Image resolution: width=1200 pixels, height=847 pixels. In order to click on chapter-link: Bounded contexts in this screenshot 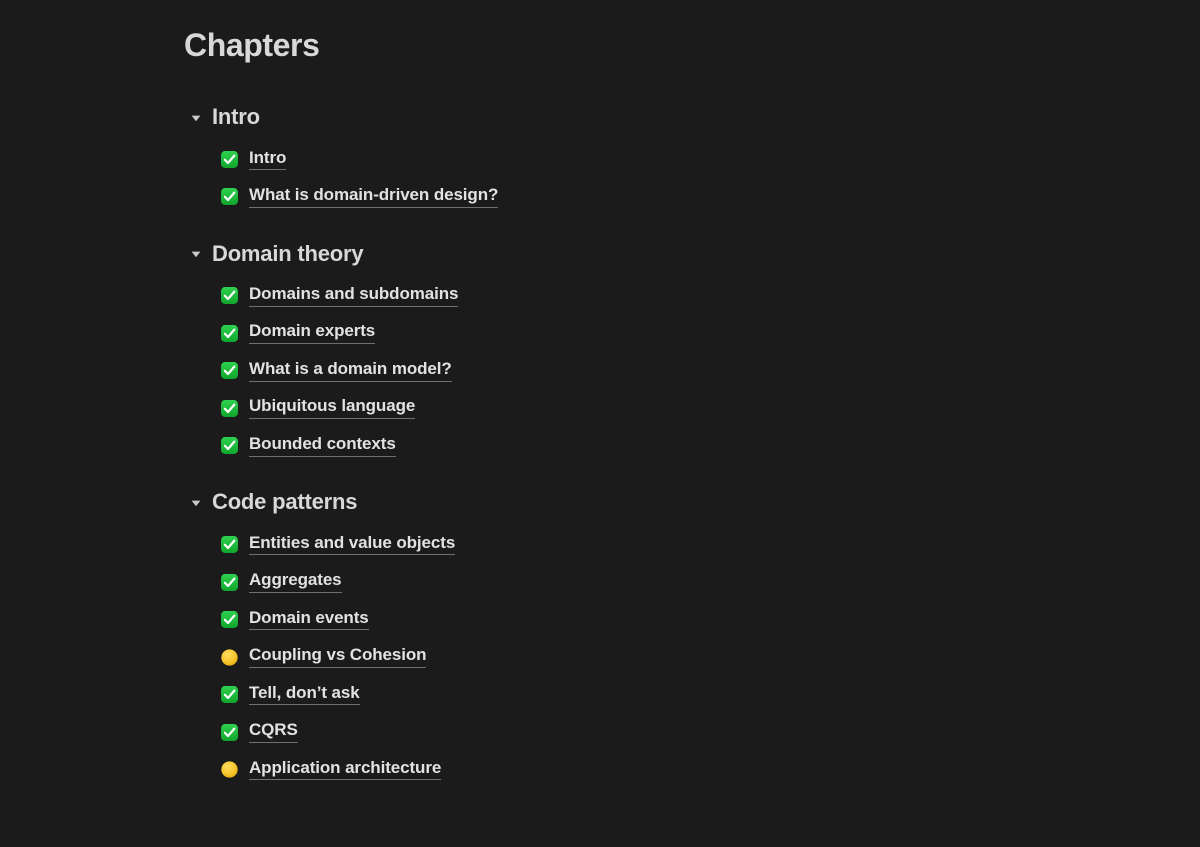, I will do `click(322, 445)`.